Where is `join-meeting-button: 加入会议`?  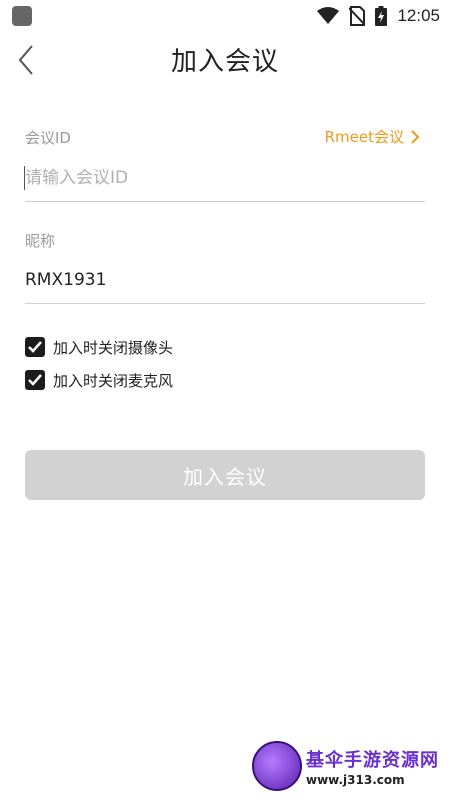
join-meeting-button: 加入会议 is located at coordinates (225, 475).